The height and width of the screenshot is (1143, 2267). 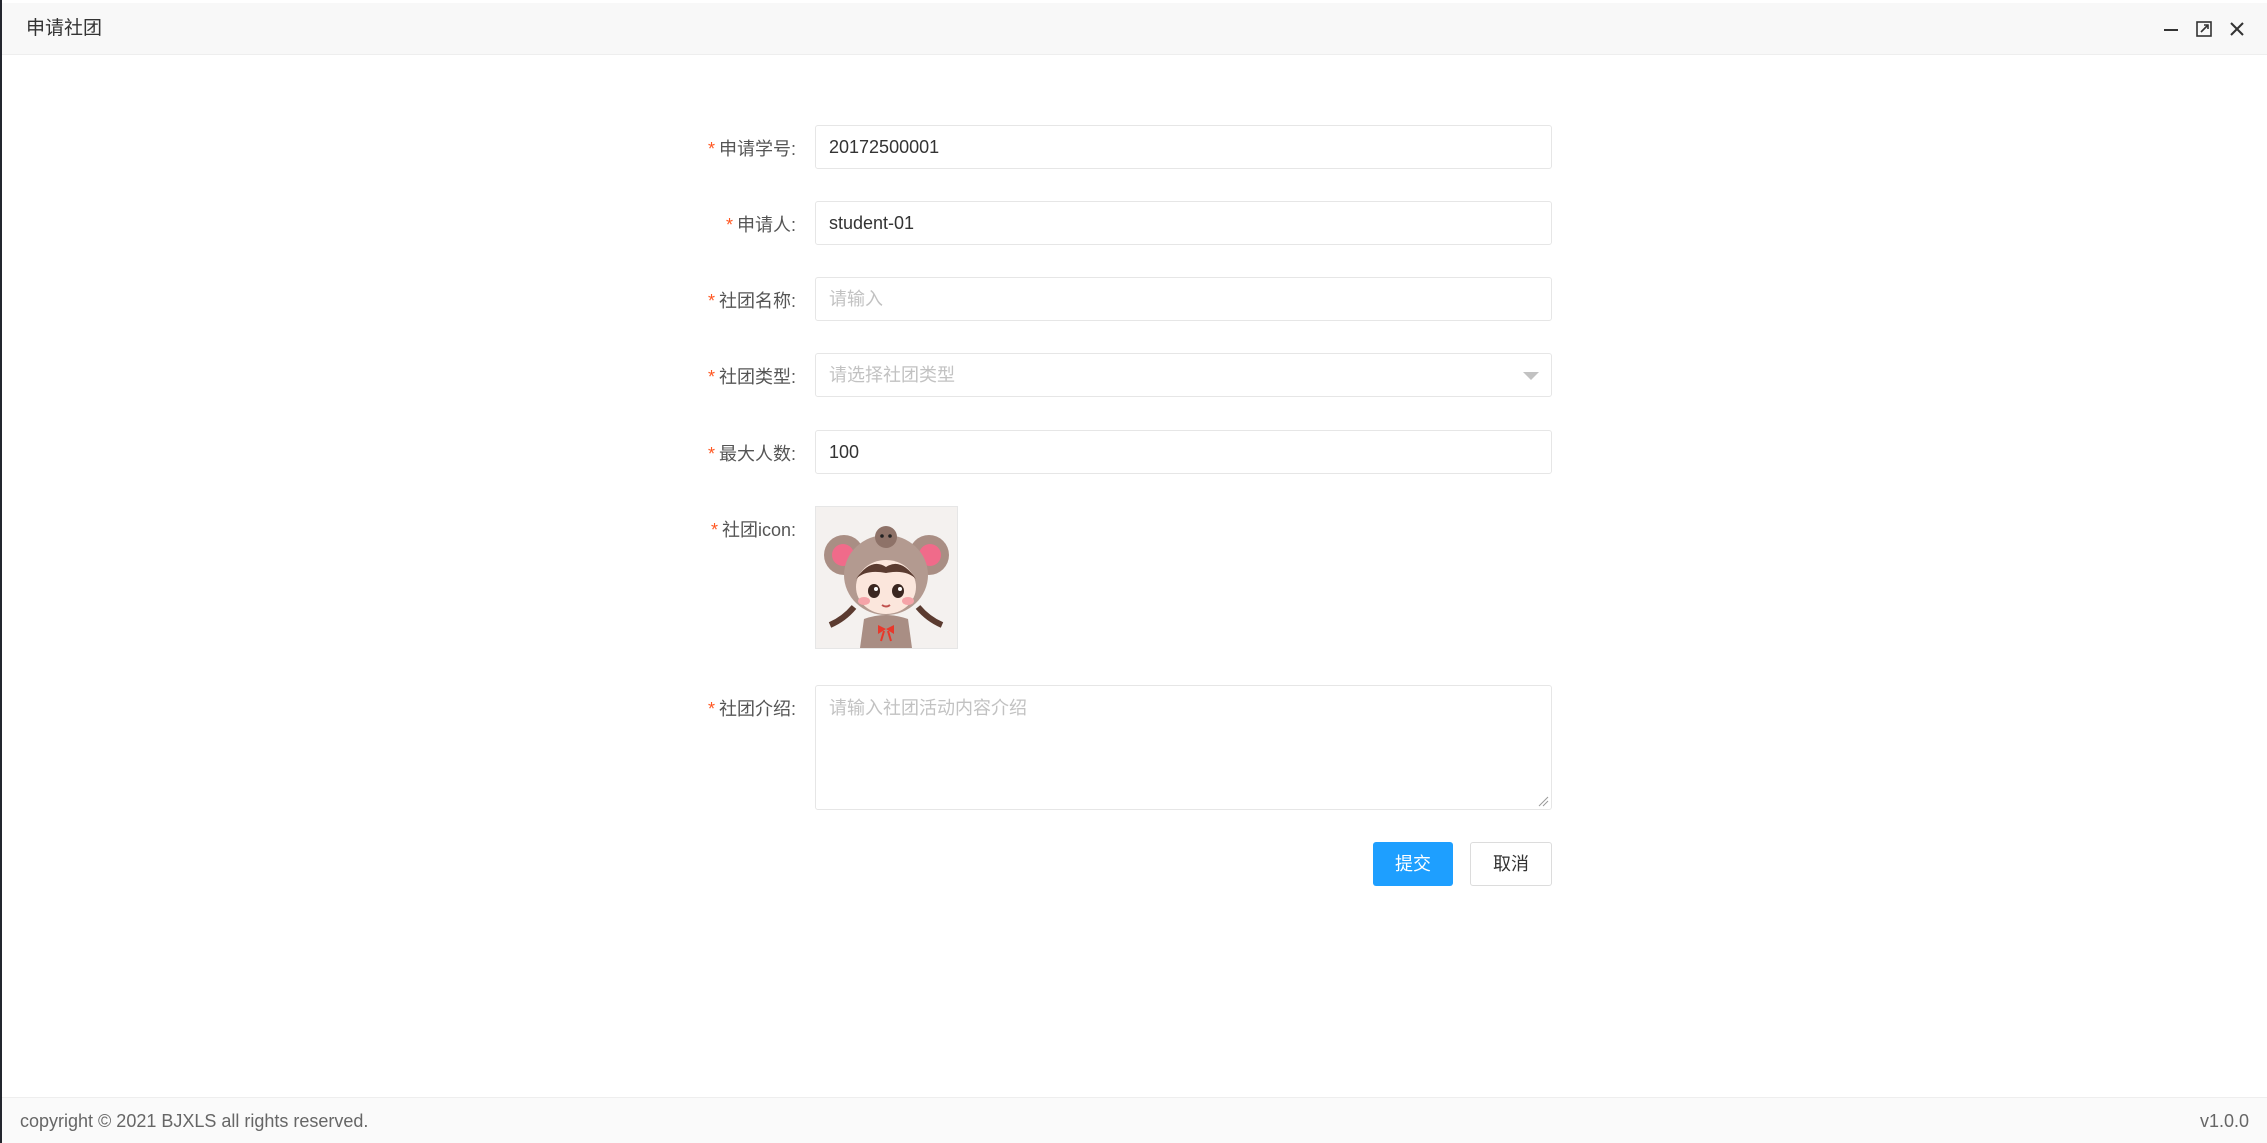 What do you see at coordinates (758, 530) in the screenshot?
I see `club-icon-label-text: 社团icon:` at bounding box center [758, 530].